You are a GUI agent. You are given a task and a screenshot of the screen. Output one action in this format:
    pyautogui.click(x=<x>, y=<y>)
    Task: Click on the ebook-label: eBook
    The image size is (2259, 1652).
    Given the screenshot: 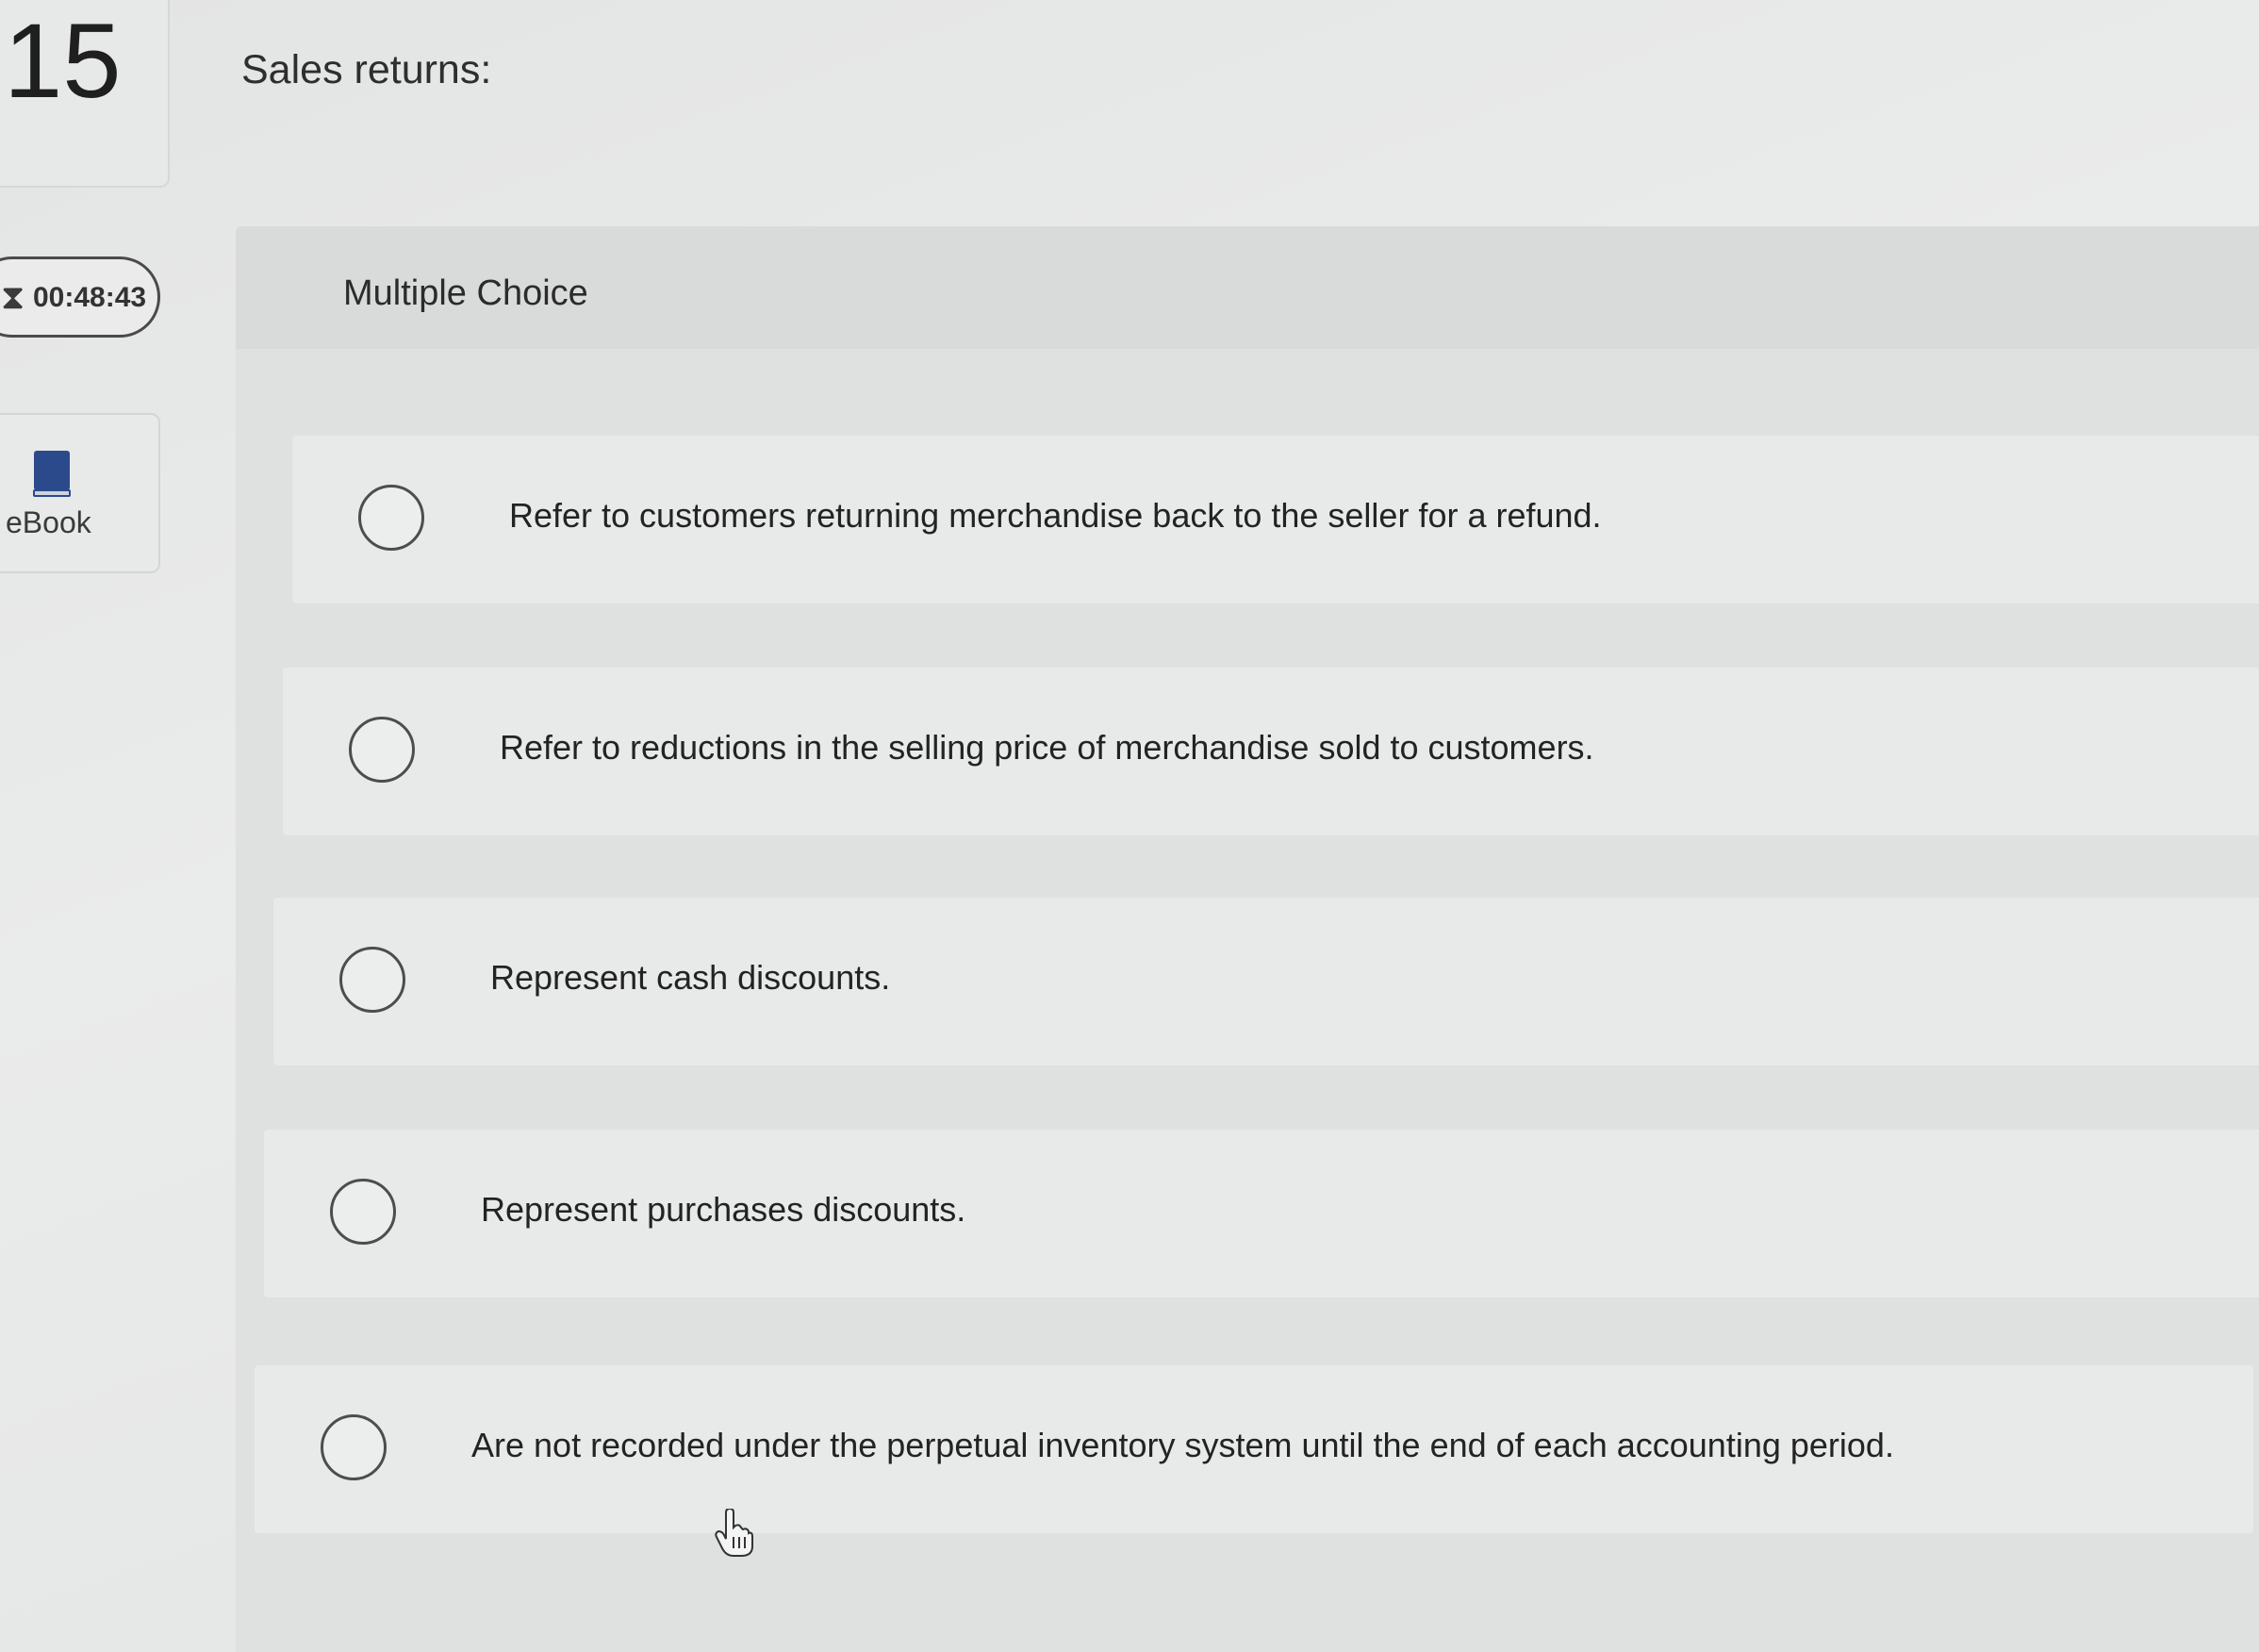 What is the action you would take?
    pyautogui.click(x=49, y=522)
    